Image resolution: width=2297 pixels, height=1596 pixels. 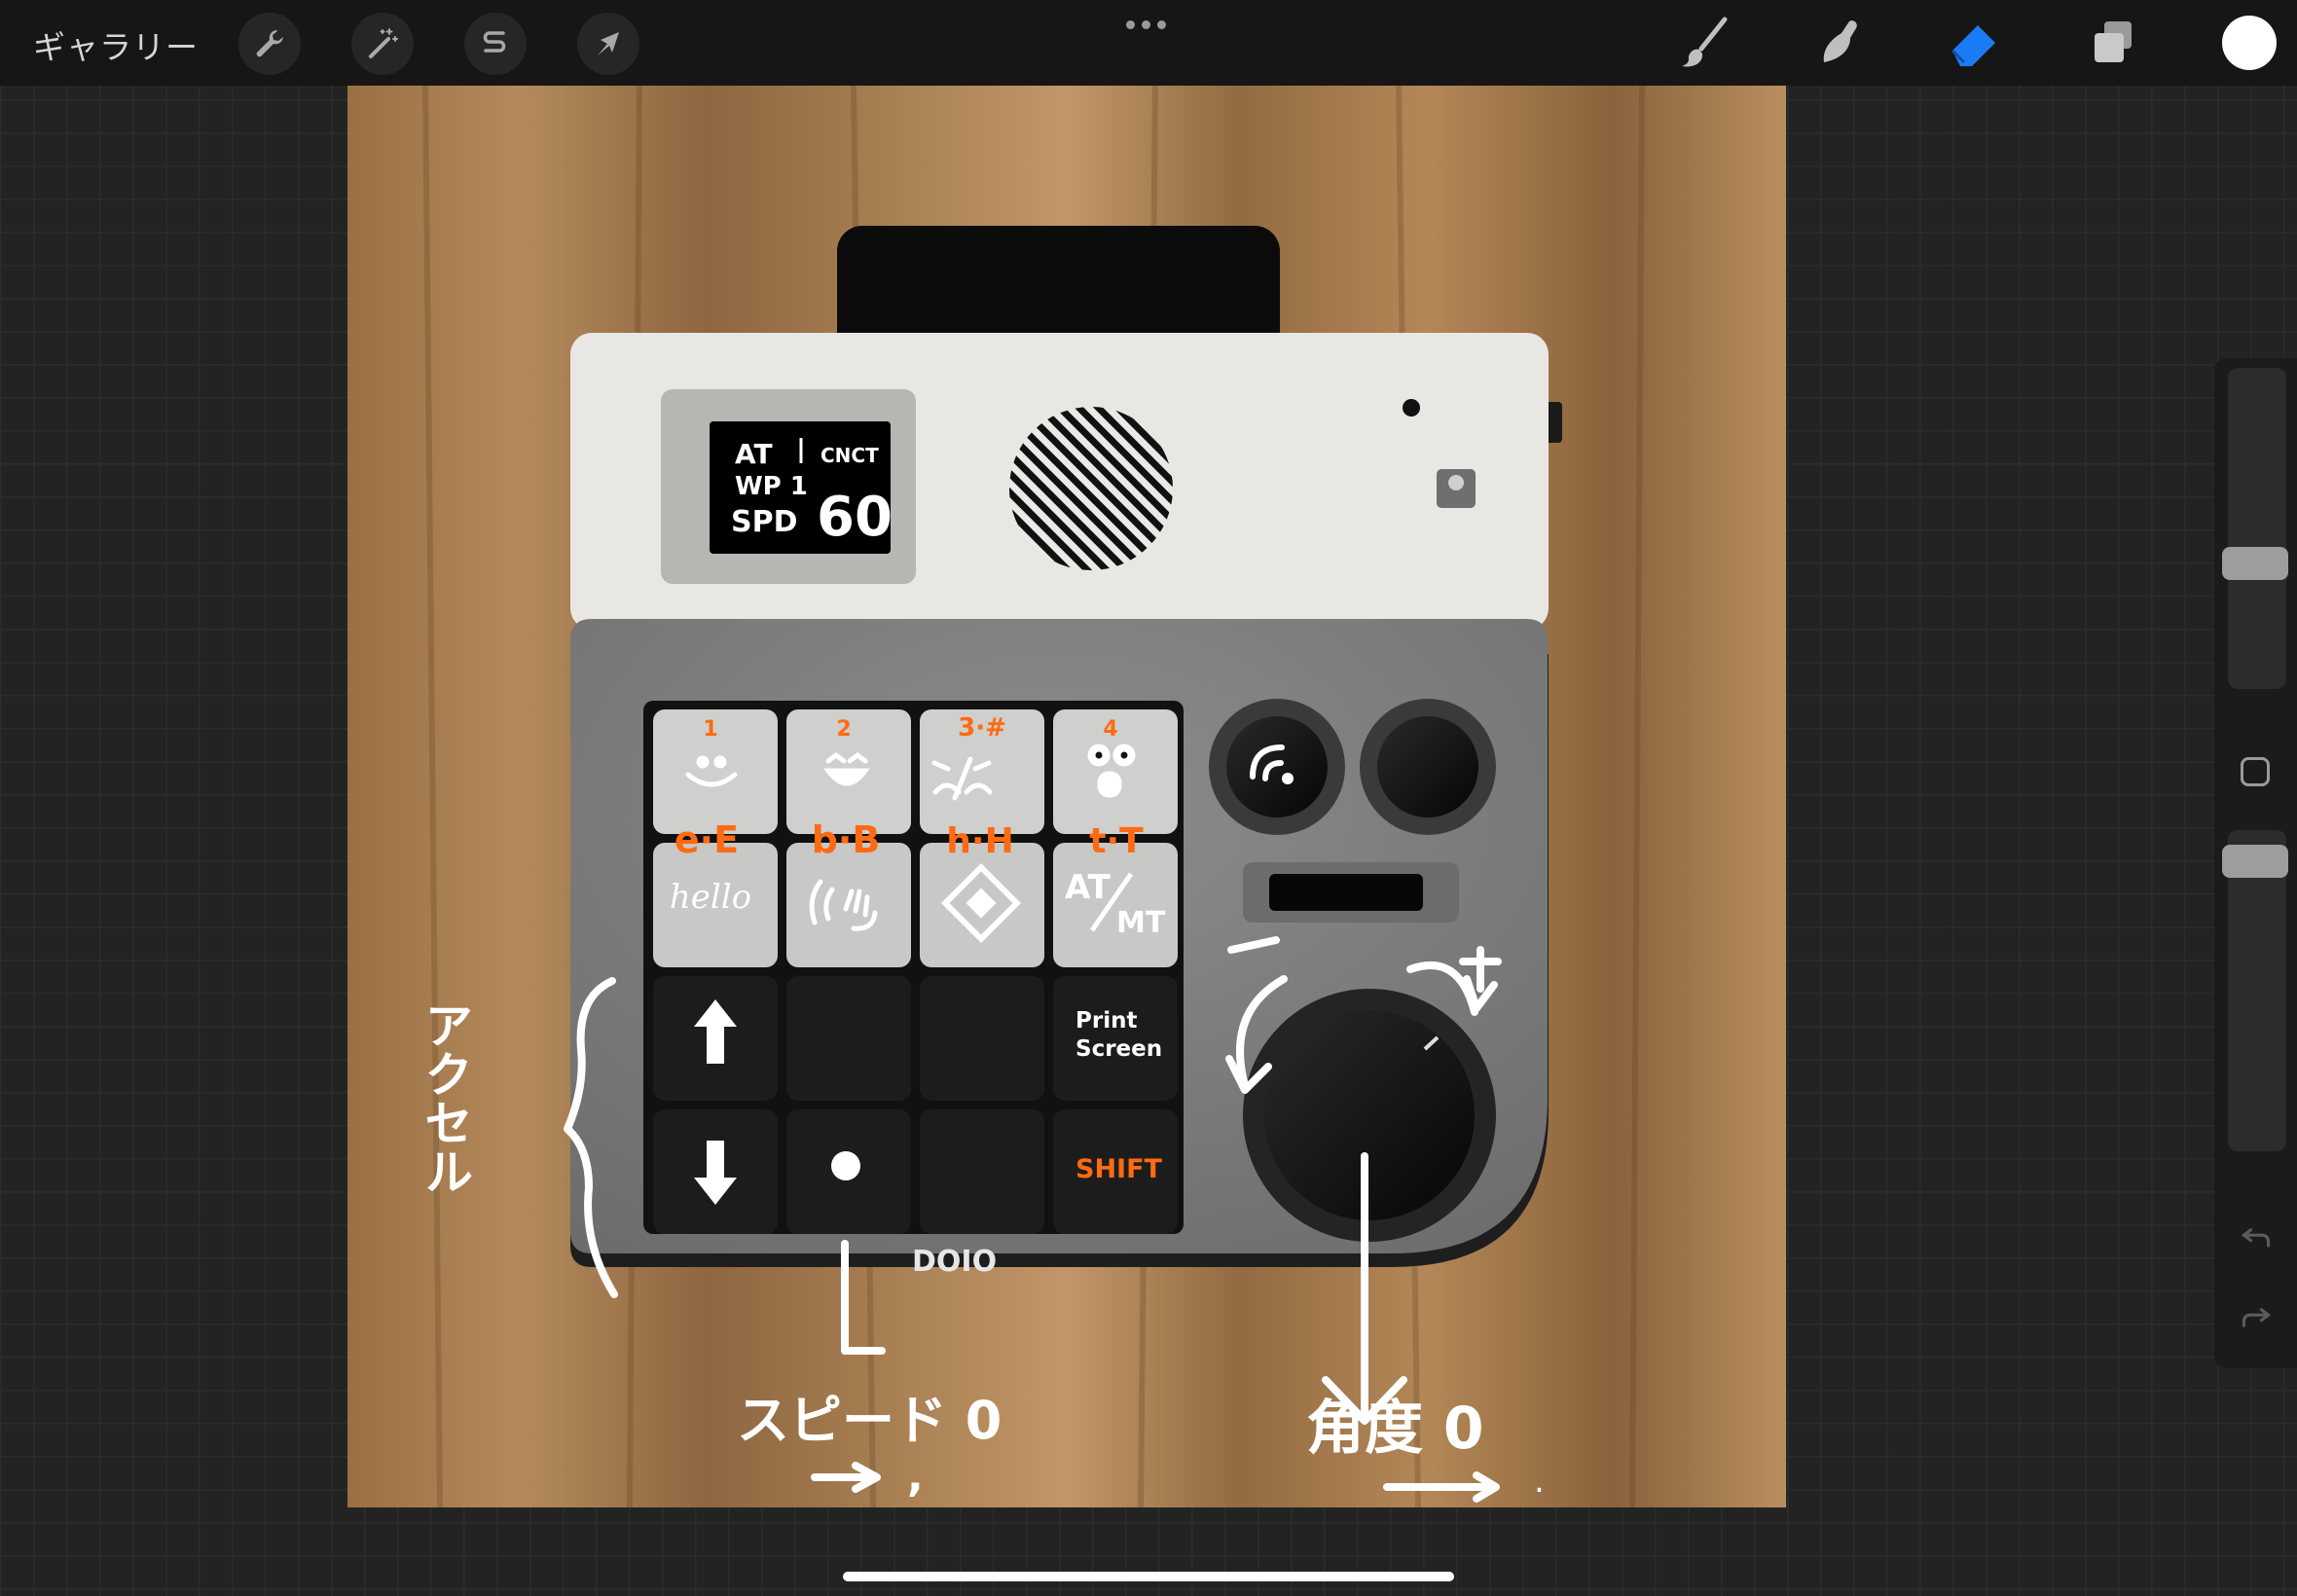 What do you see at coordinates (116, 44) in the screenshot?
I see `gallery-button: ギャラリー` at bounding box center [116, 44].